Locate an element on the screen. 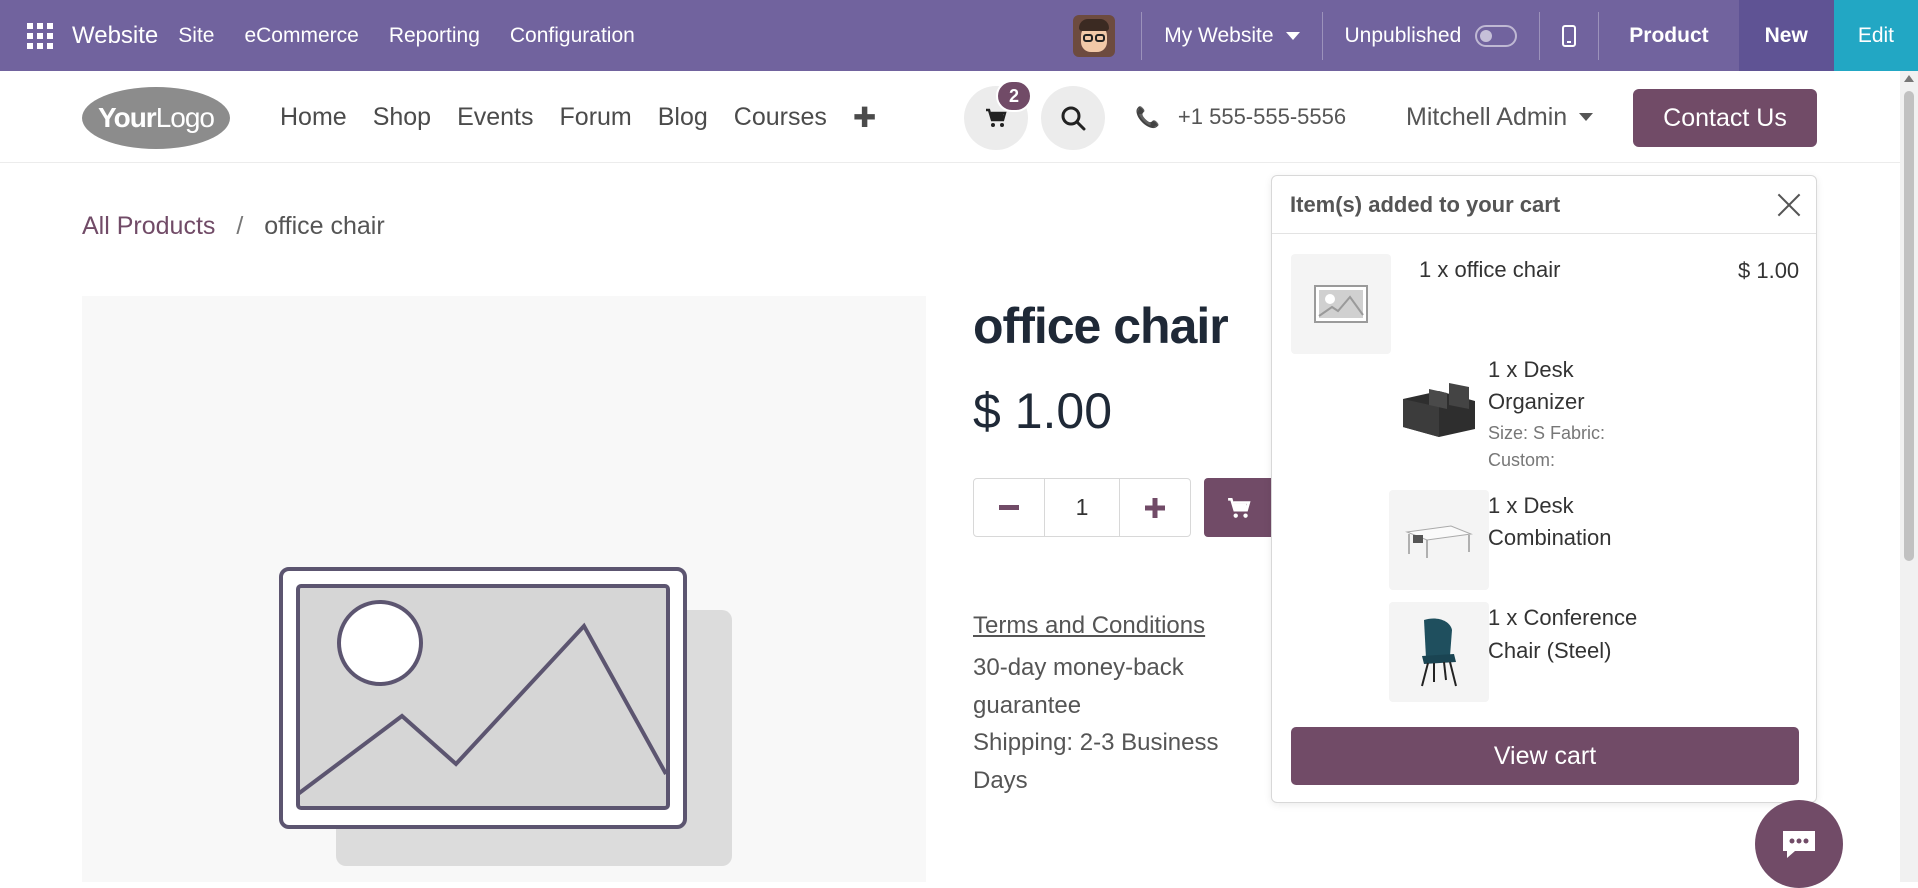 Image resolution: width=1918 pixels, height=888 pixels. top-bar-actions: My Website Unpublished Product New Edit is located at coordinates (1495, 35).